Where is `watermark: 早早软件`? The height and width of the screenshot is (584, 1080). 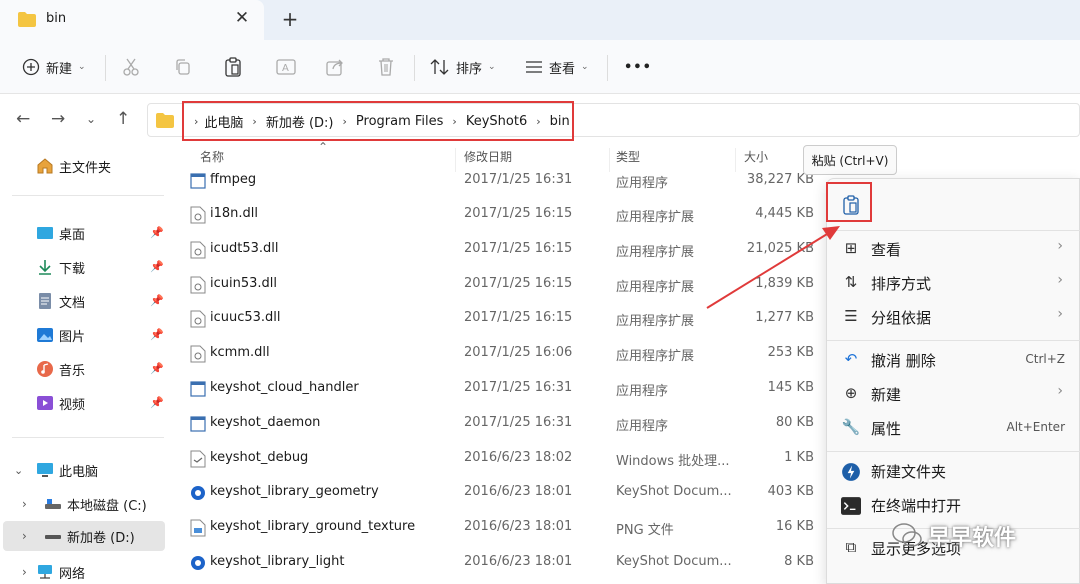 watermark: 早早软件 is located at coordinates (954, 536).